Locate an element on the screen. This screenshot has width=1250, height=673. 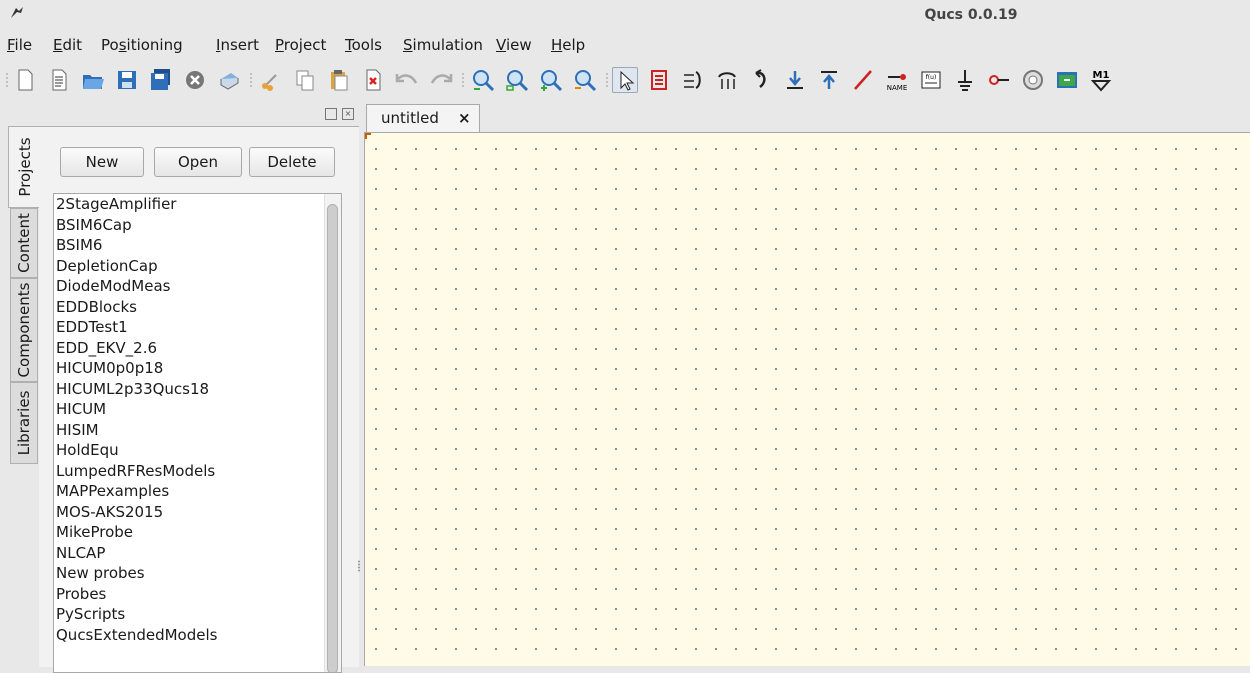
zoom-selection-icon is located at coordinates (517, 80).